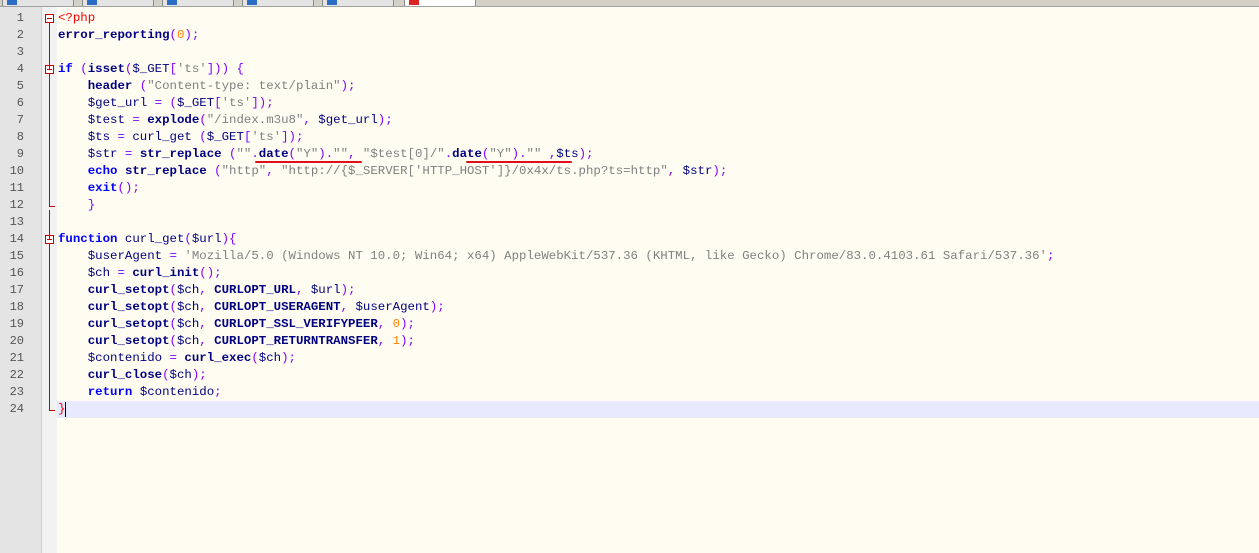  What do you see at coordinates (16, 256) in the screenshot?
I see `line-number: 15` at bounding box center [16, 256].